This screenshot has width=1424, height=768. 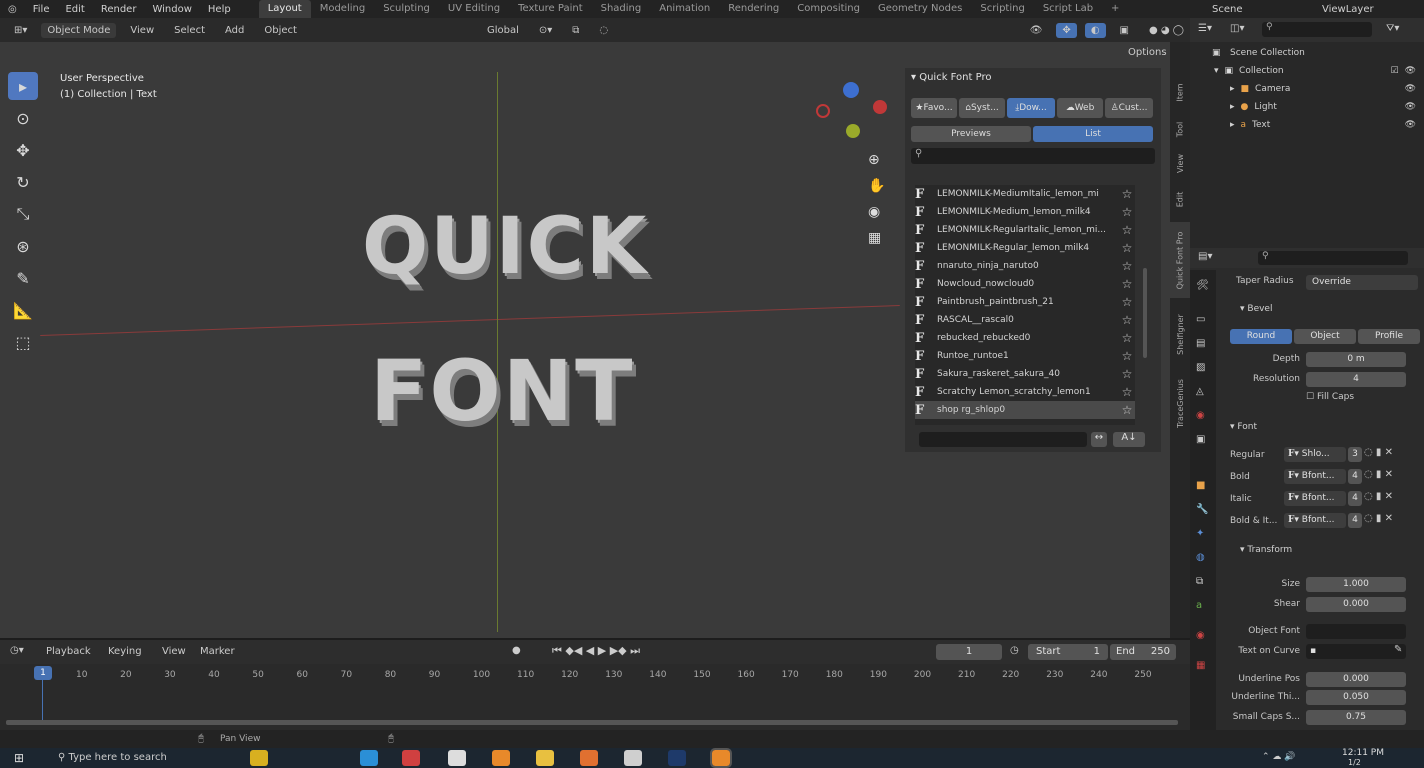 What do you see at coordinates (1205, 28) in the screenshot?
I see `editor-type-icon: ☰▾` at bounding box center [1205, 28].